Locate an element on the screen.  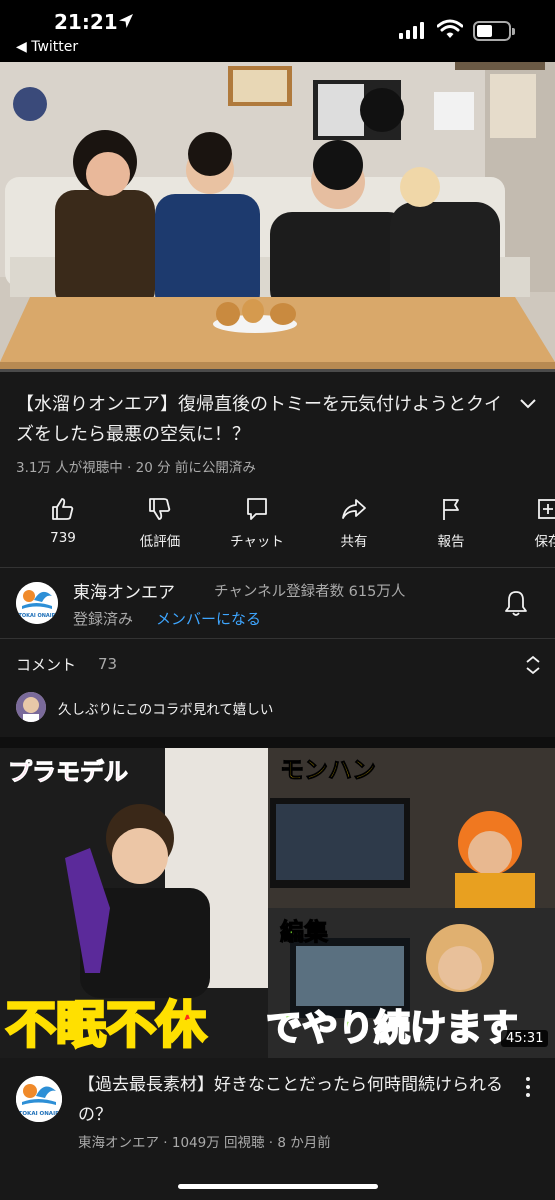
tag-edit: 編集 is located at coordinates (304, 932).